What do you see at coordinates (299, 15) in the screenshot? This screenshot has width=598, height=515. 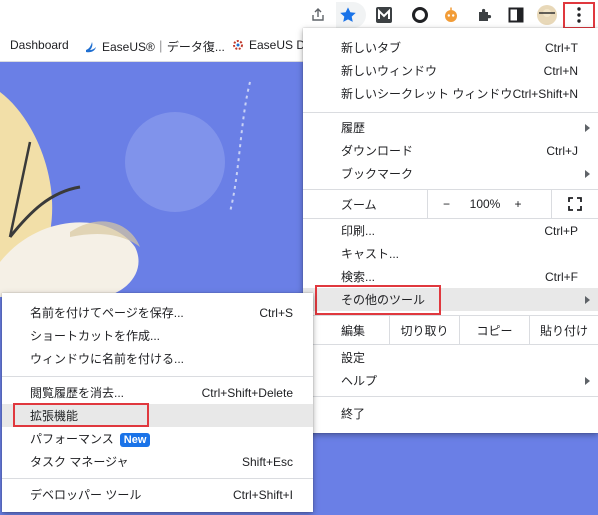 I see `browser-toolbar` at bounding box center [299, 15].